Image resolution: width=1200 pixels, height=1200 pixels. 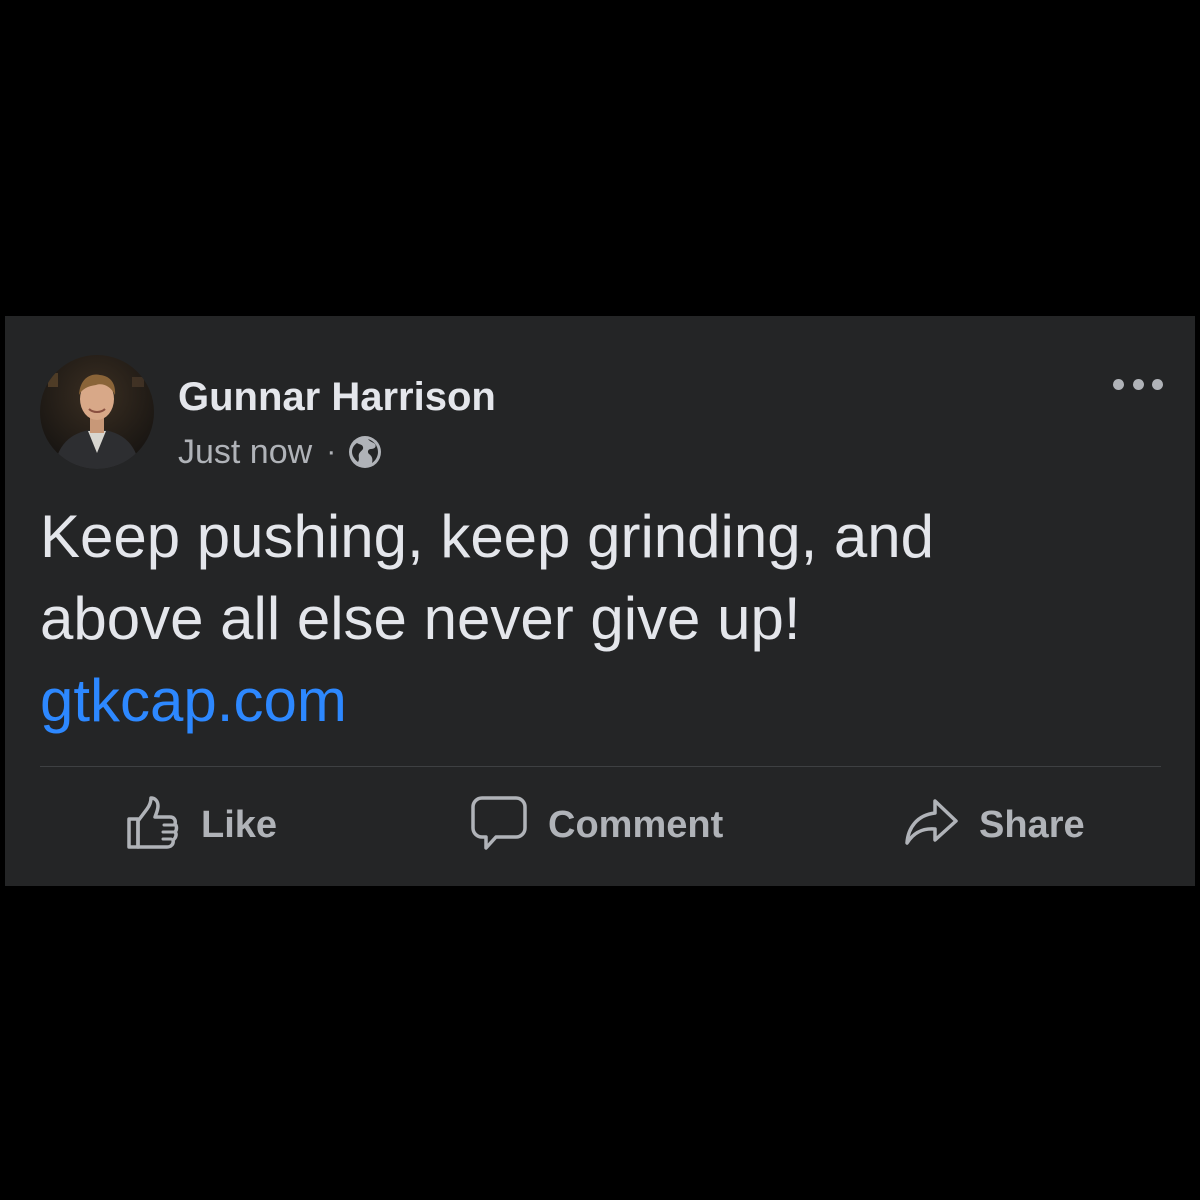 I want to click on action-bar: Like Comment Share, so click(x=600, y=825).